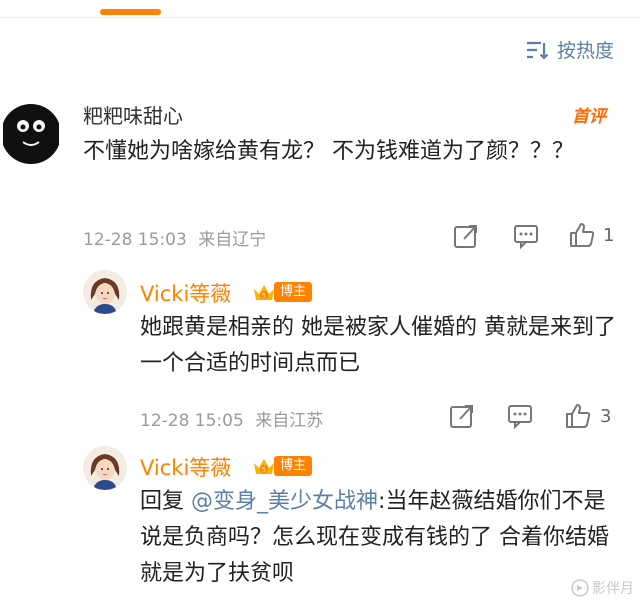 The width and height of the screenshot is (640, 607). Describe the element at coordinates (232, 240) in the screenshot. I see `location: 来自辽宁` at that location.